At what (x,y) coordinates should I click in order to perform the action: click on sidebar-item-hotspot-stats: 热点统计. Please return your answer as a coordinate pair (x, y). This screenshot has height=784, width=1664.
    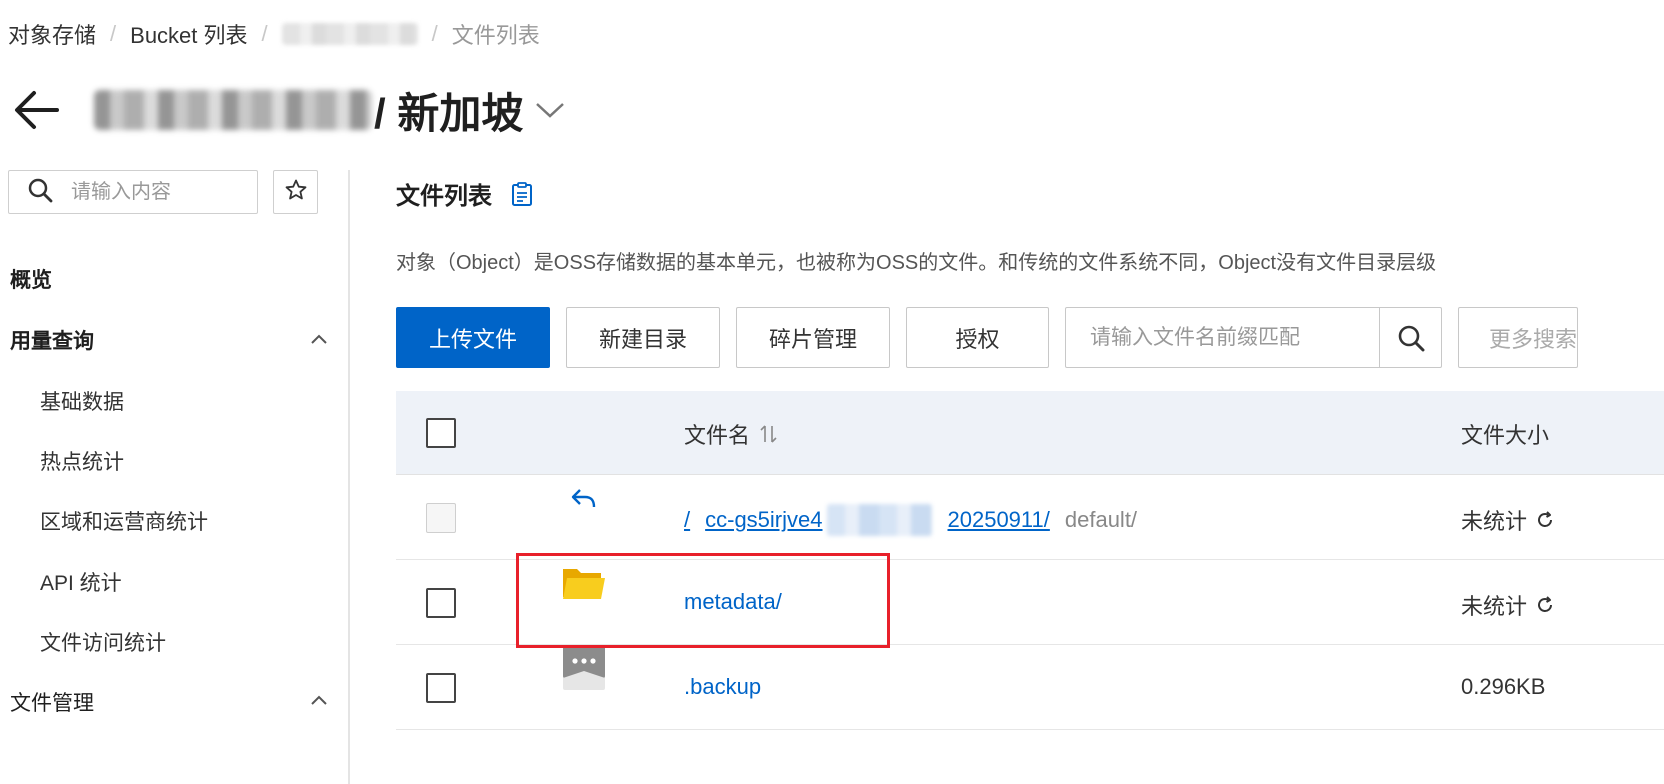
    Looking at the image, I should click on (82, 461).